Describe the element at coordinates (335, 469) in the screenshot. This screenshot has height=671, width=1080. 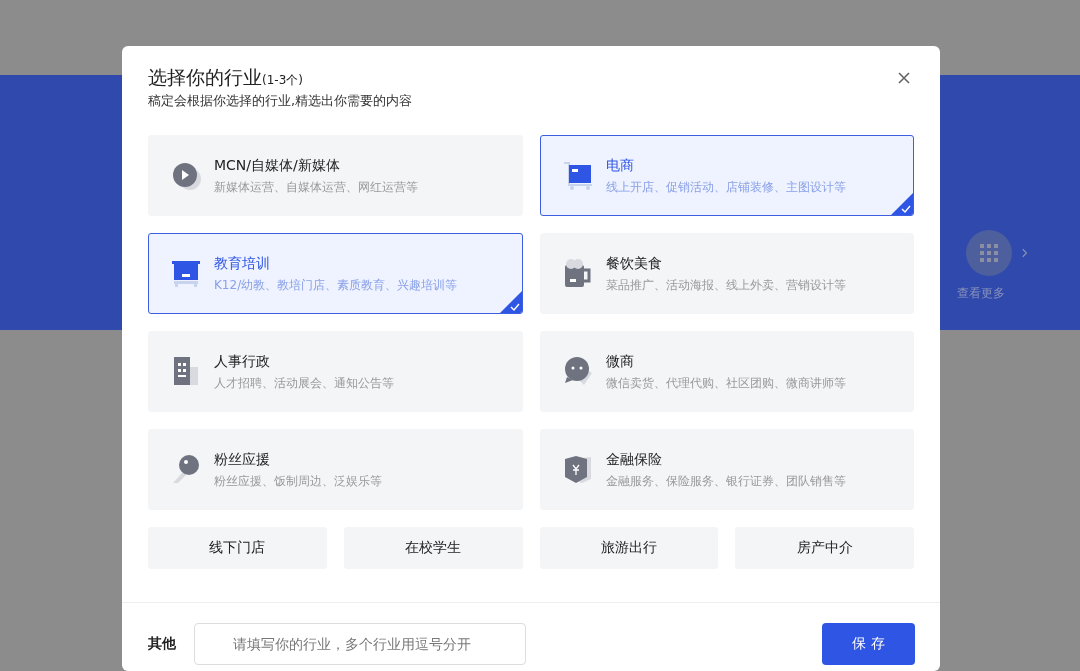
I see `industry-card: 粉丝应援 粉丝应援、饭制周边、泛娱乐等` at that location.